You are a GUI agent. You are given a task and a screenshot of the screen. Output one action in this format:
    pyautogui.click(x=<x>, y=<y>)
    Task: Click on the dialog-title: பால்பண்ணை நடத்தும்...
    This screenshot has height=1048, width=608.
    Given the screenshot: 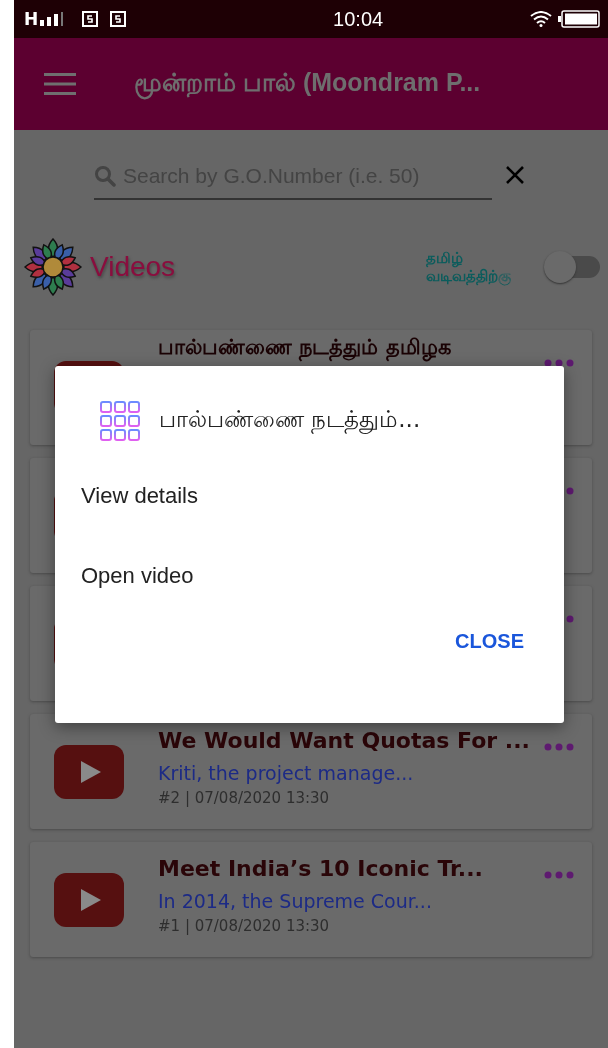 What is the action you would take?
    pyautogui.click(x=290, y=421)
    